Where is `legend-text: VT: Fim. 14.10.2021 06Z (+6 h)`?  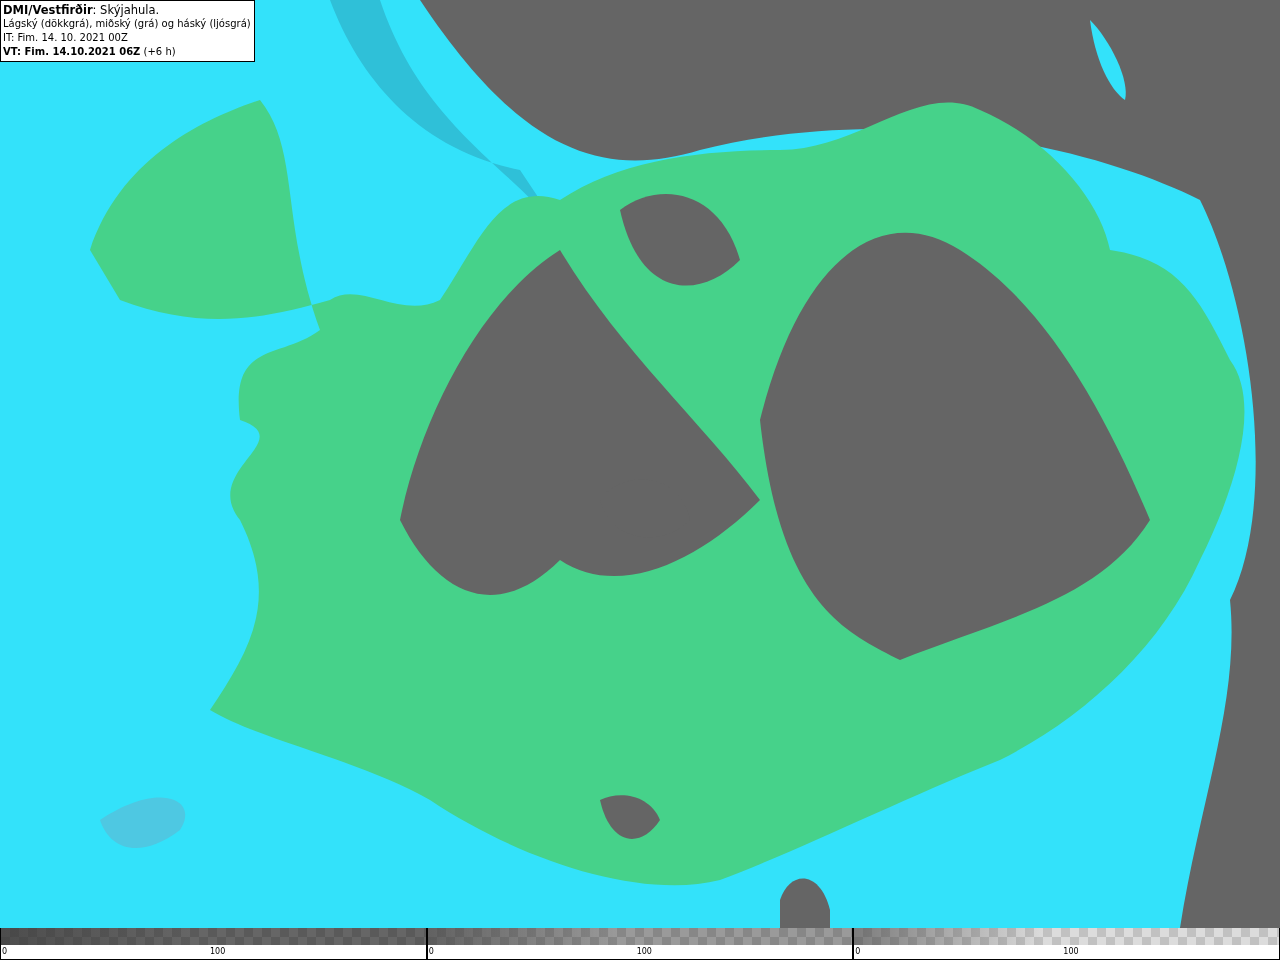 legend-text: VT: Fim. 14.10.2021 06Z (+6 h) is located at coordinates (90, 52).